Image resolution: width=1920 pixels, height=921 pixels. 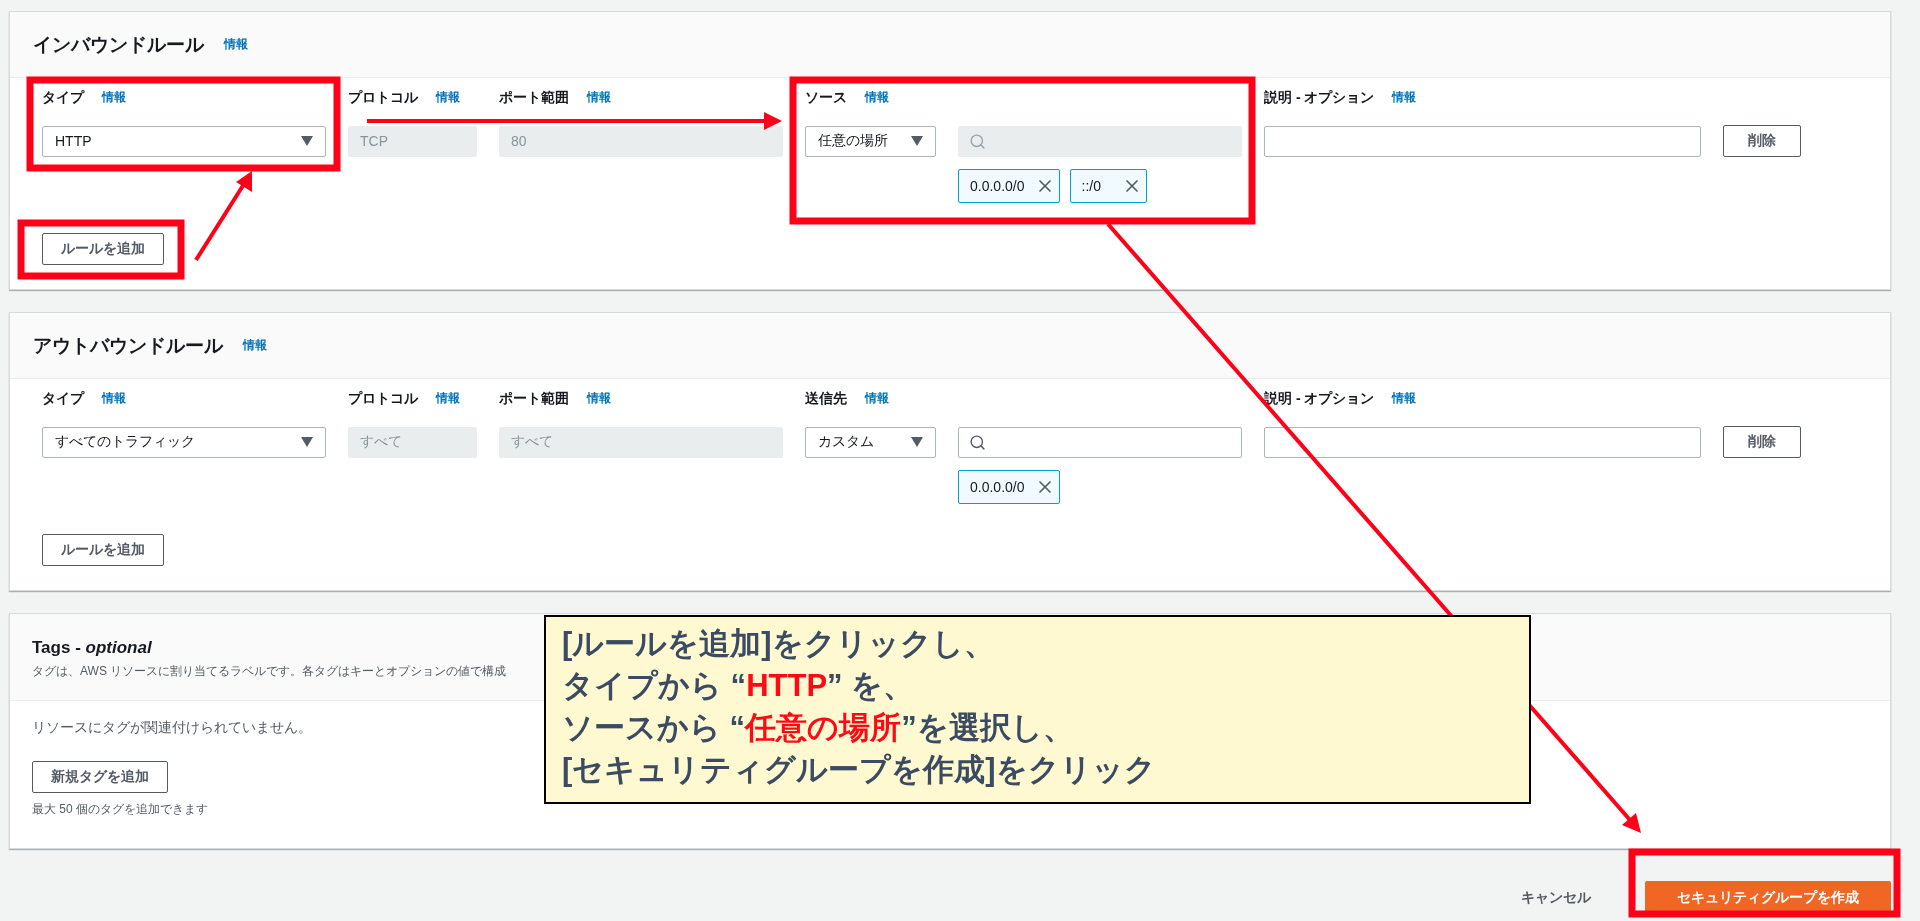 What do you see at coordinates (641, 442) in the screenshot?
I see `port-range-field: すべて` at bounding box center [641, 442].